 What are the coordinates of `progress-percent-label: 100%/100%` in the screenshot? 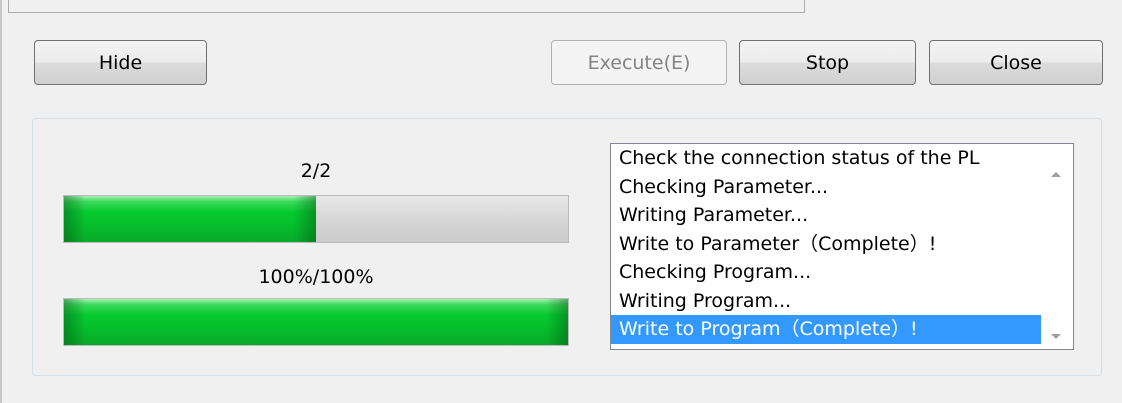 It's located at (316, 277).